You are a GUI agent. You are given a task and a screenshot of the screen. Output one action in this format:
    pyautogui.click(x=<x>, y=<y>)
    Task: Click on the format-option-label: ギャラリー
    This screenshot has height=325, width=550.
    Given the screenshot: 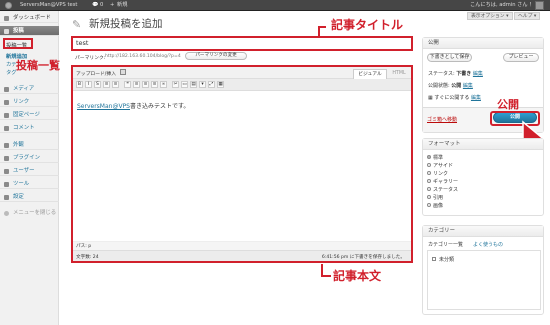 What is the action you would take?
    pyautogui.click(x=446, y=182)
    